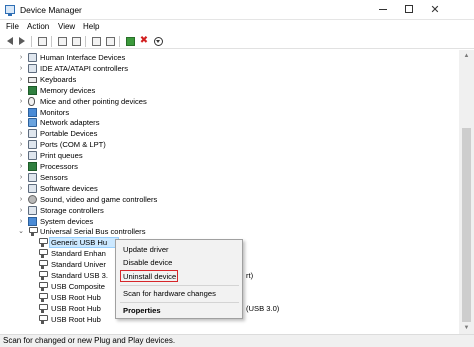  Describe the element at coordinates (220, 199) in the screenshot. I see `tree-category: › Sound, video and game controllers` at that location.